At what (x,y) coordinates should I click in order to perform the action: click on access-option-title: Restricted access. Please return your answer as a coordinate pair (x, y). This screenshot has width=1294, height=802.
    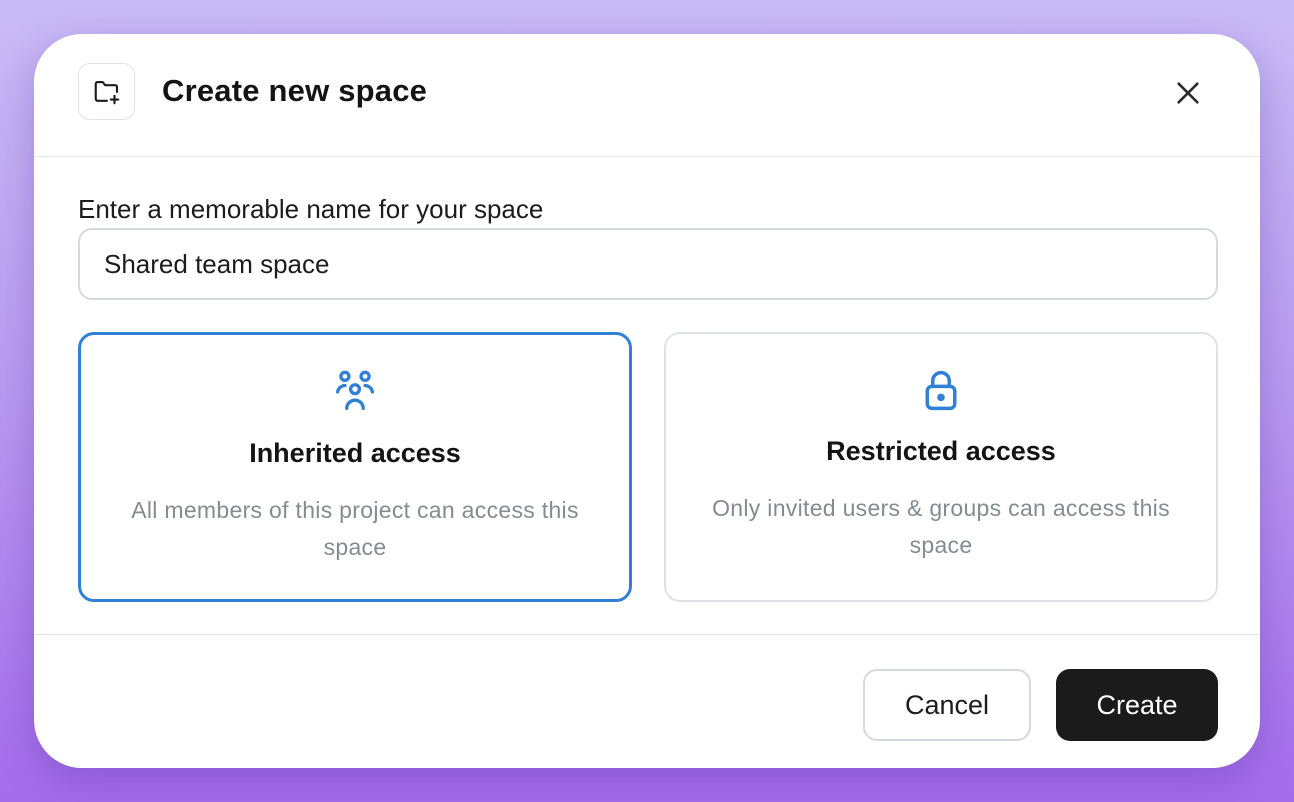
    Looking at the image, I should click on (941, 451).